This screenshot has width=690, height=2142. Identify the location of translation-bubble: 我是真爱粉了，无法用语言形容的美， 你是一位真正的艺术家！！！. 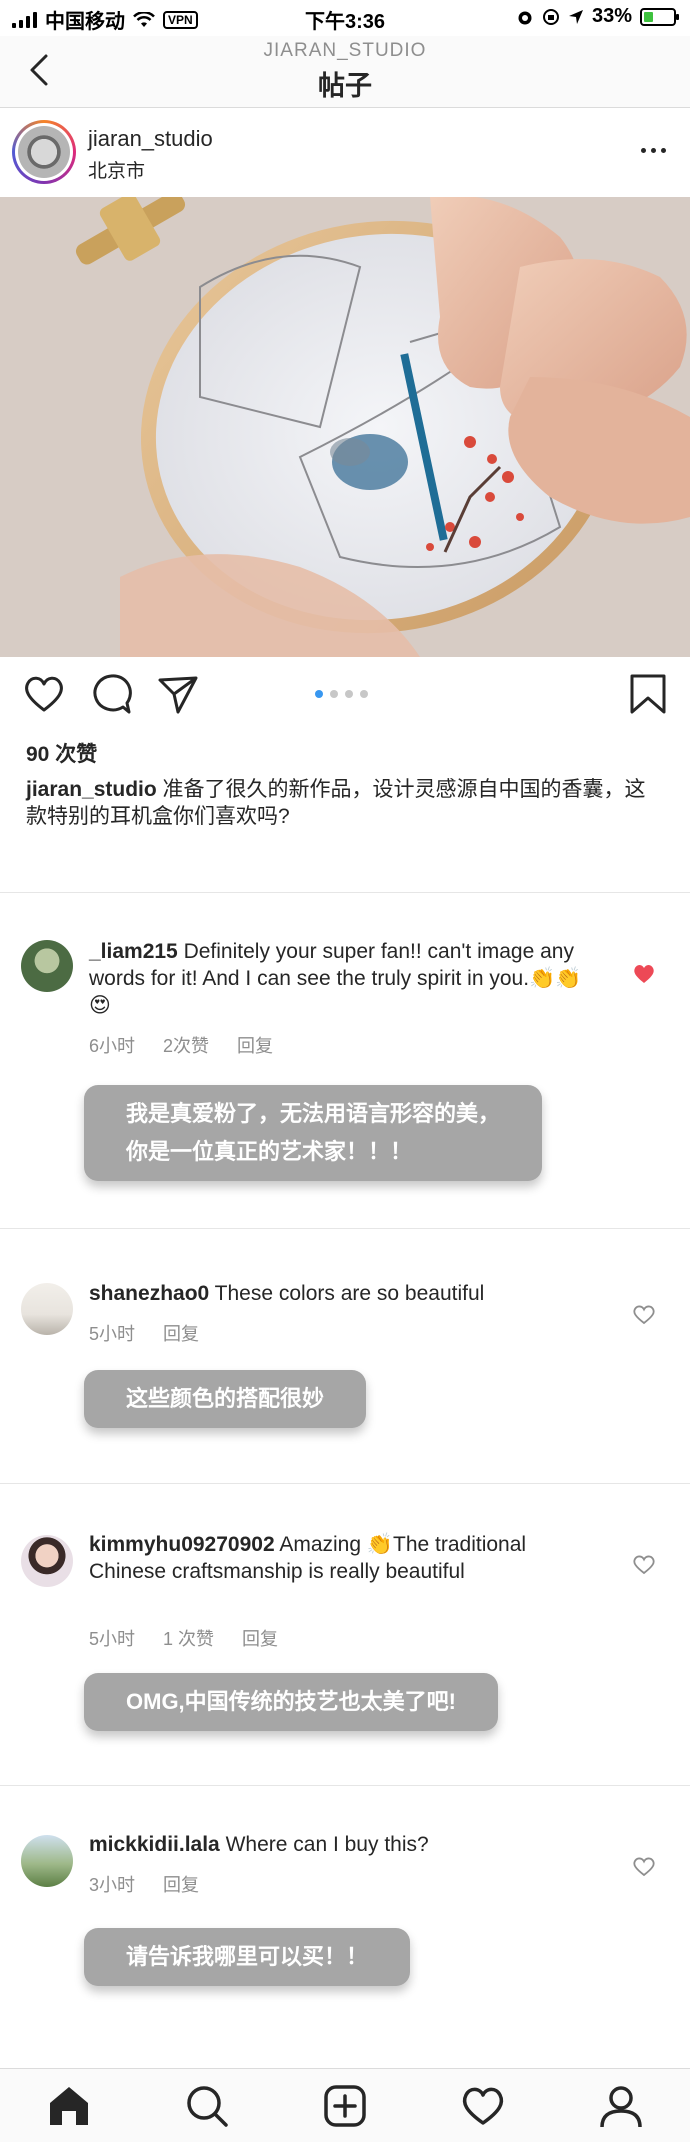
(313, 1133).